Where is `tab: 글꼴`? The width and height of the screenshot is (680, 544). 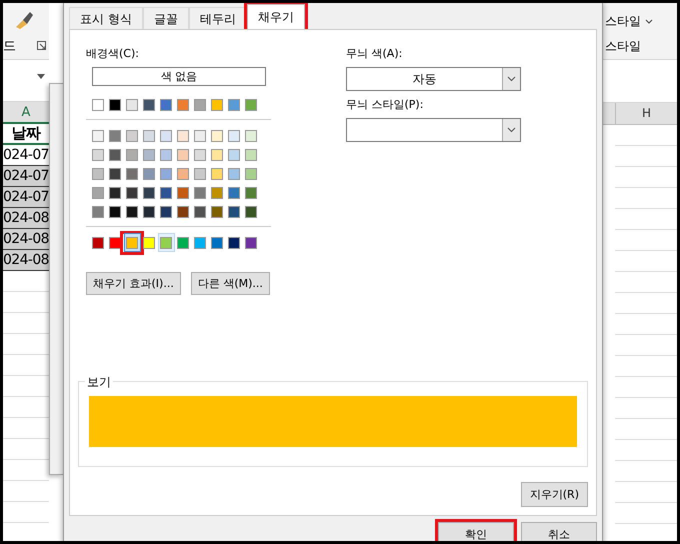 tab: 글꼴 is located at coordinates (165, 18).